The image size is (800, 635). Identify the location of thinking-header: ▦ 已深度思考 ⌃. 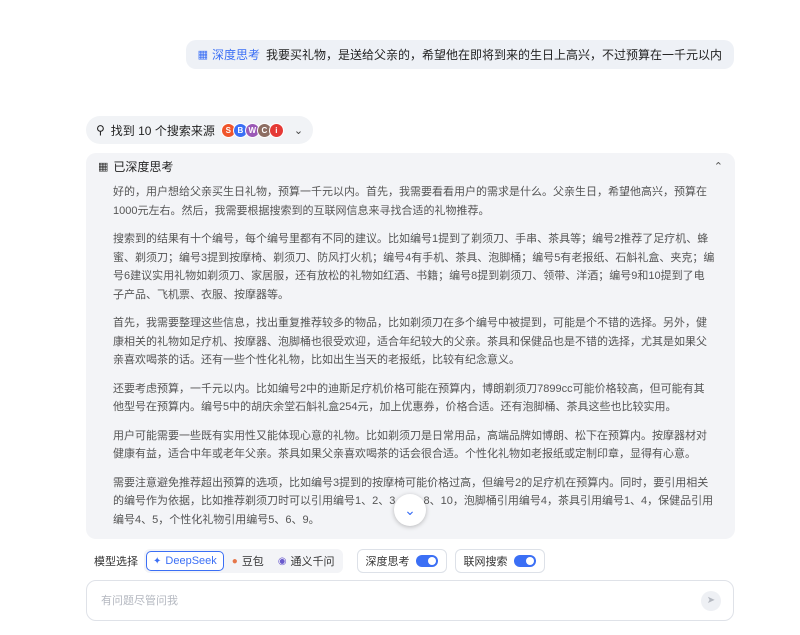
(410, 166).